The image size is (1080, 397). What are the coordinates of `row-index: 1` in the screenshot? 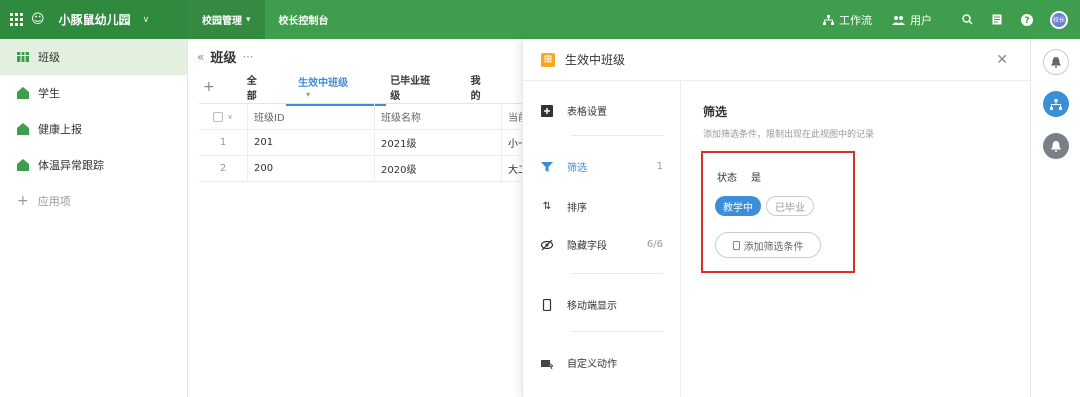 It's located at (223, 142).